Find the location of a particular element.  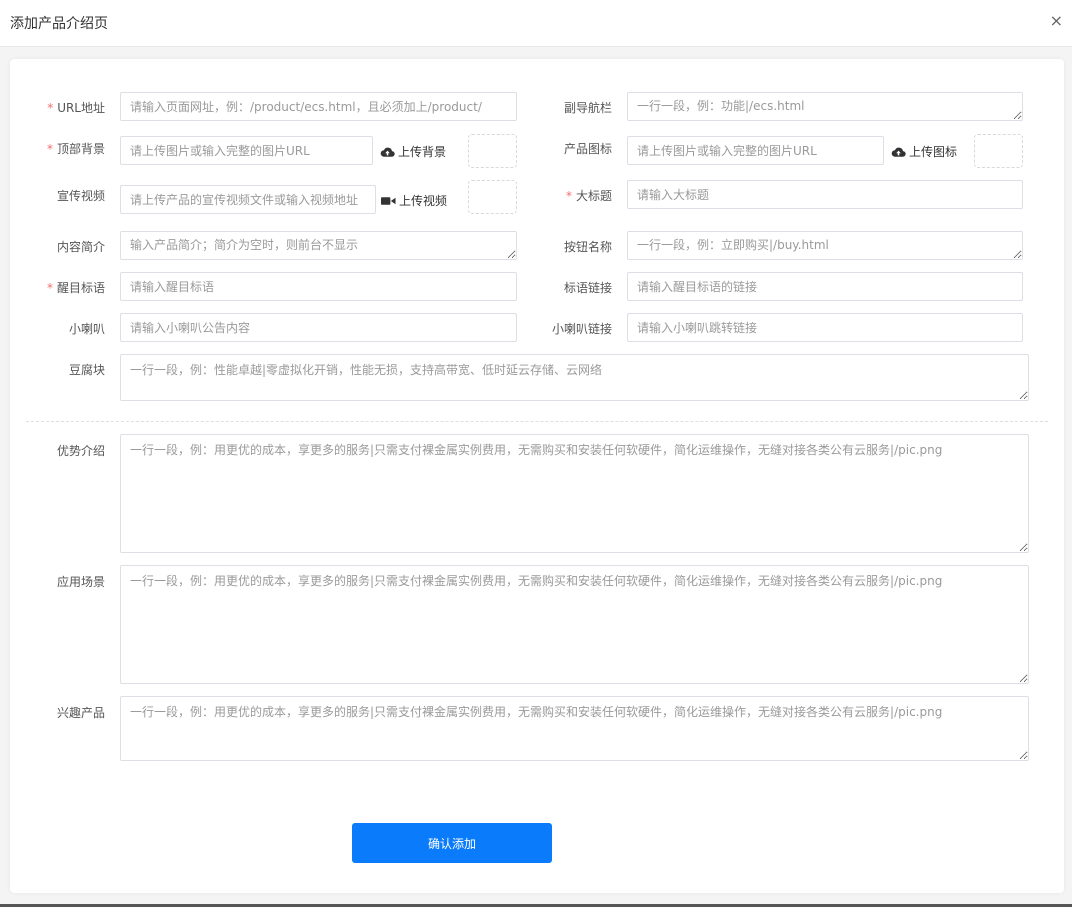

product-icon-label: 产品图标 is located at coordinates (587, 149).